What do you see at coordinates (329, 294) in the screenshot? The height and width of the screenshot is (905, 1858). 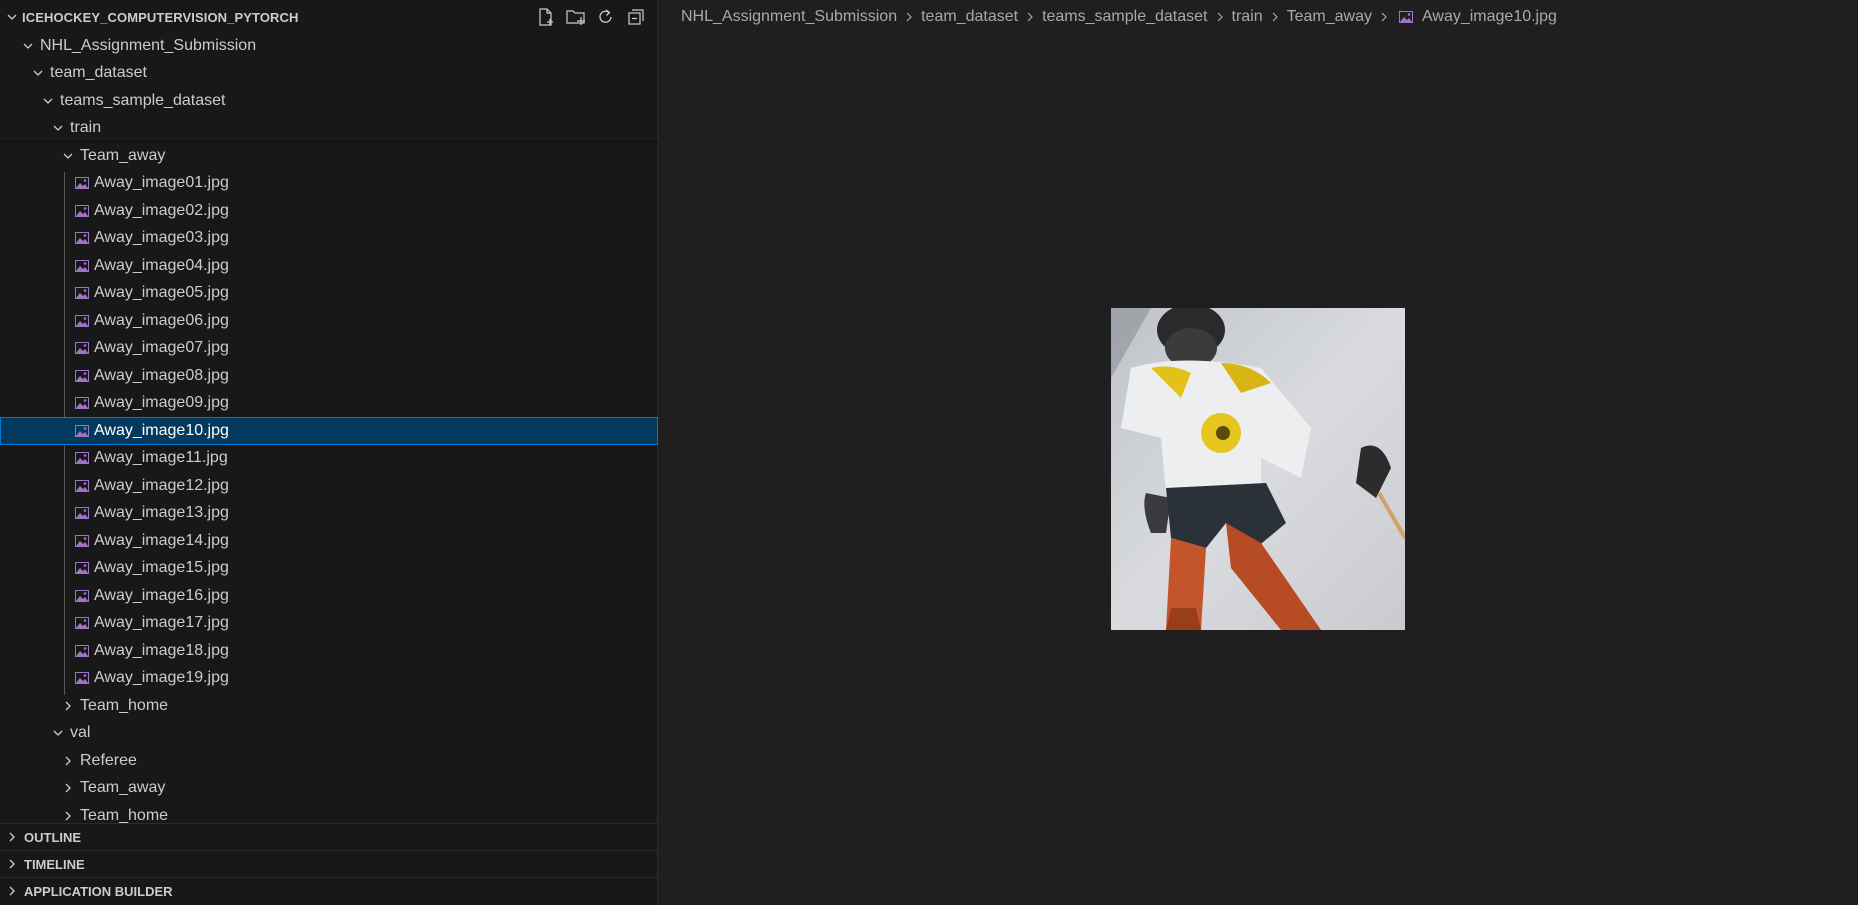 I see `tree-file: Away_image05.jpg` at bounding box center [329, 294].